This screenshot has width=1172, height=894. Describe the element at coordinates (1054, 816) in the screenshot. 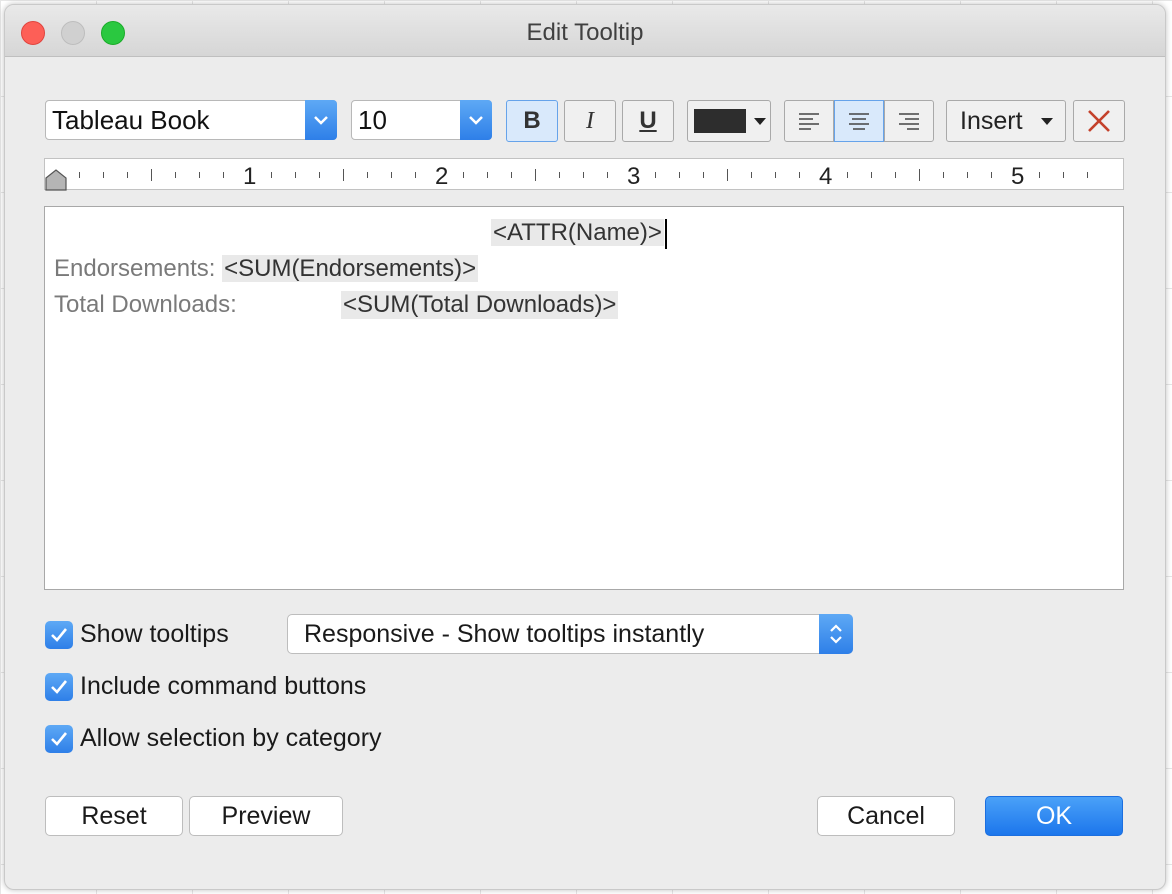

I see `ok-button: OK` at that location.